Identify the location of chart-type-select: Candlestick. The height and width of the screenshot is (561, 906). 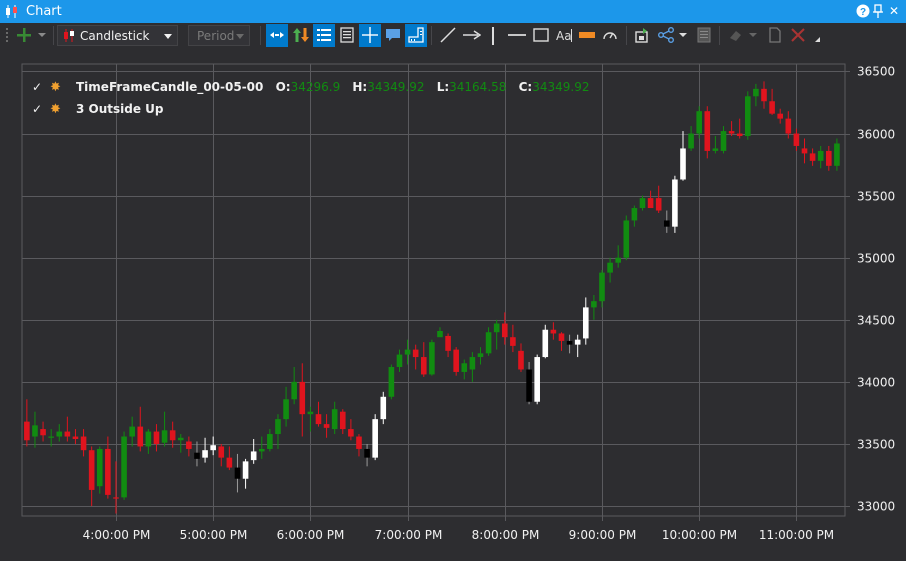
(117, 35).